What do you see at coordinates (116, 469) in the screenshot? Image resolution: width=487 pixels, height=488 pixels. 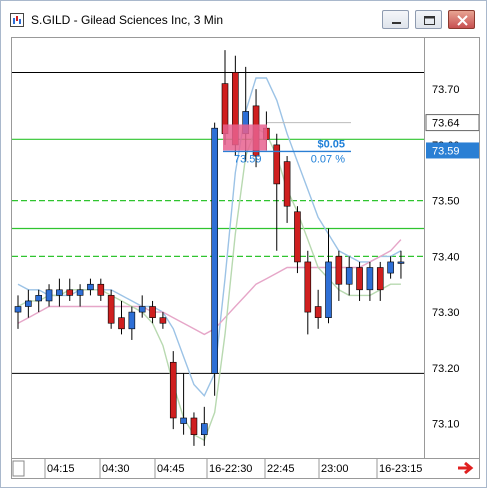 I see `time-tick-label: 04:30` at bounding box center [116, 469].